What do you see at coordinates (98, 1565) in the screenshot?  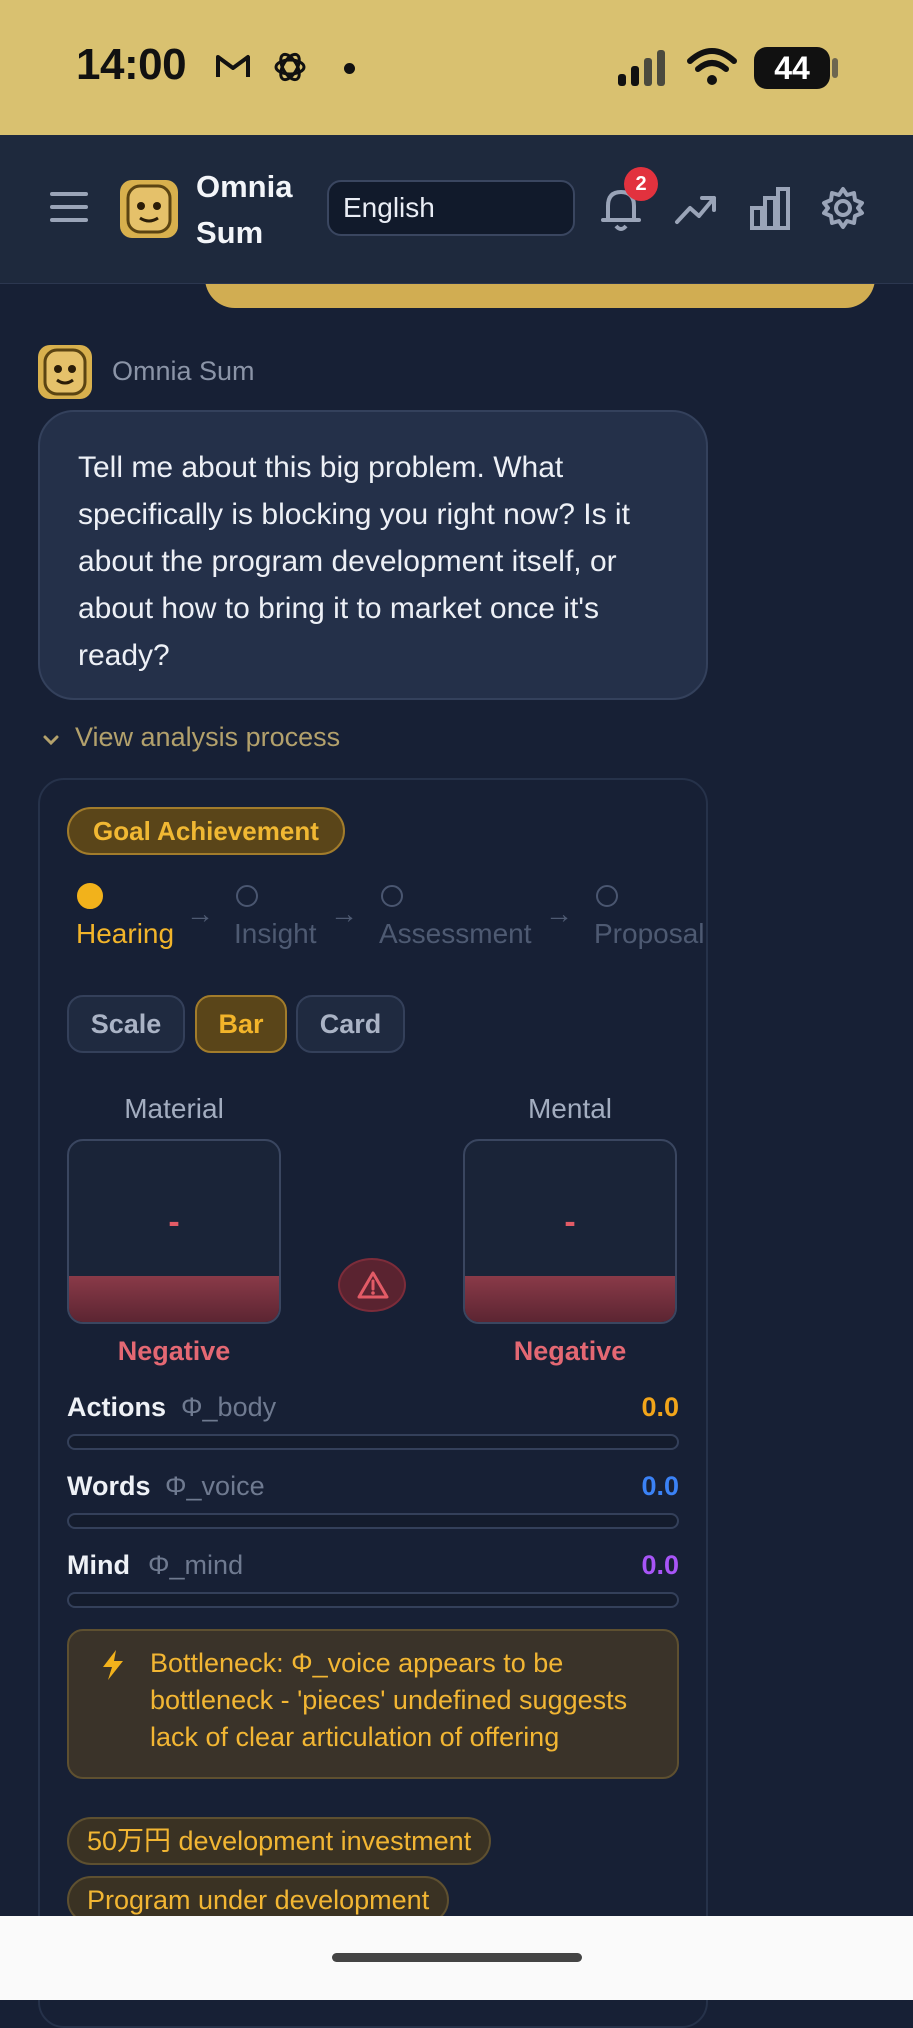 I see `metric-name-mind: Mind` at bounding box center [98, 1565].